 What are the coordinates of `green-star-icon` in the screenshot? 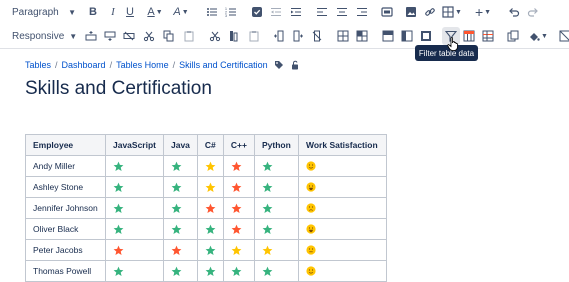 It's located at (267, 166).